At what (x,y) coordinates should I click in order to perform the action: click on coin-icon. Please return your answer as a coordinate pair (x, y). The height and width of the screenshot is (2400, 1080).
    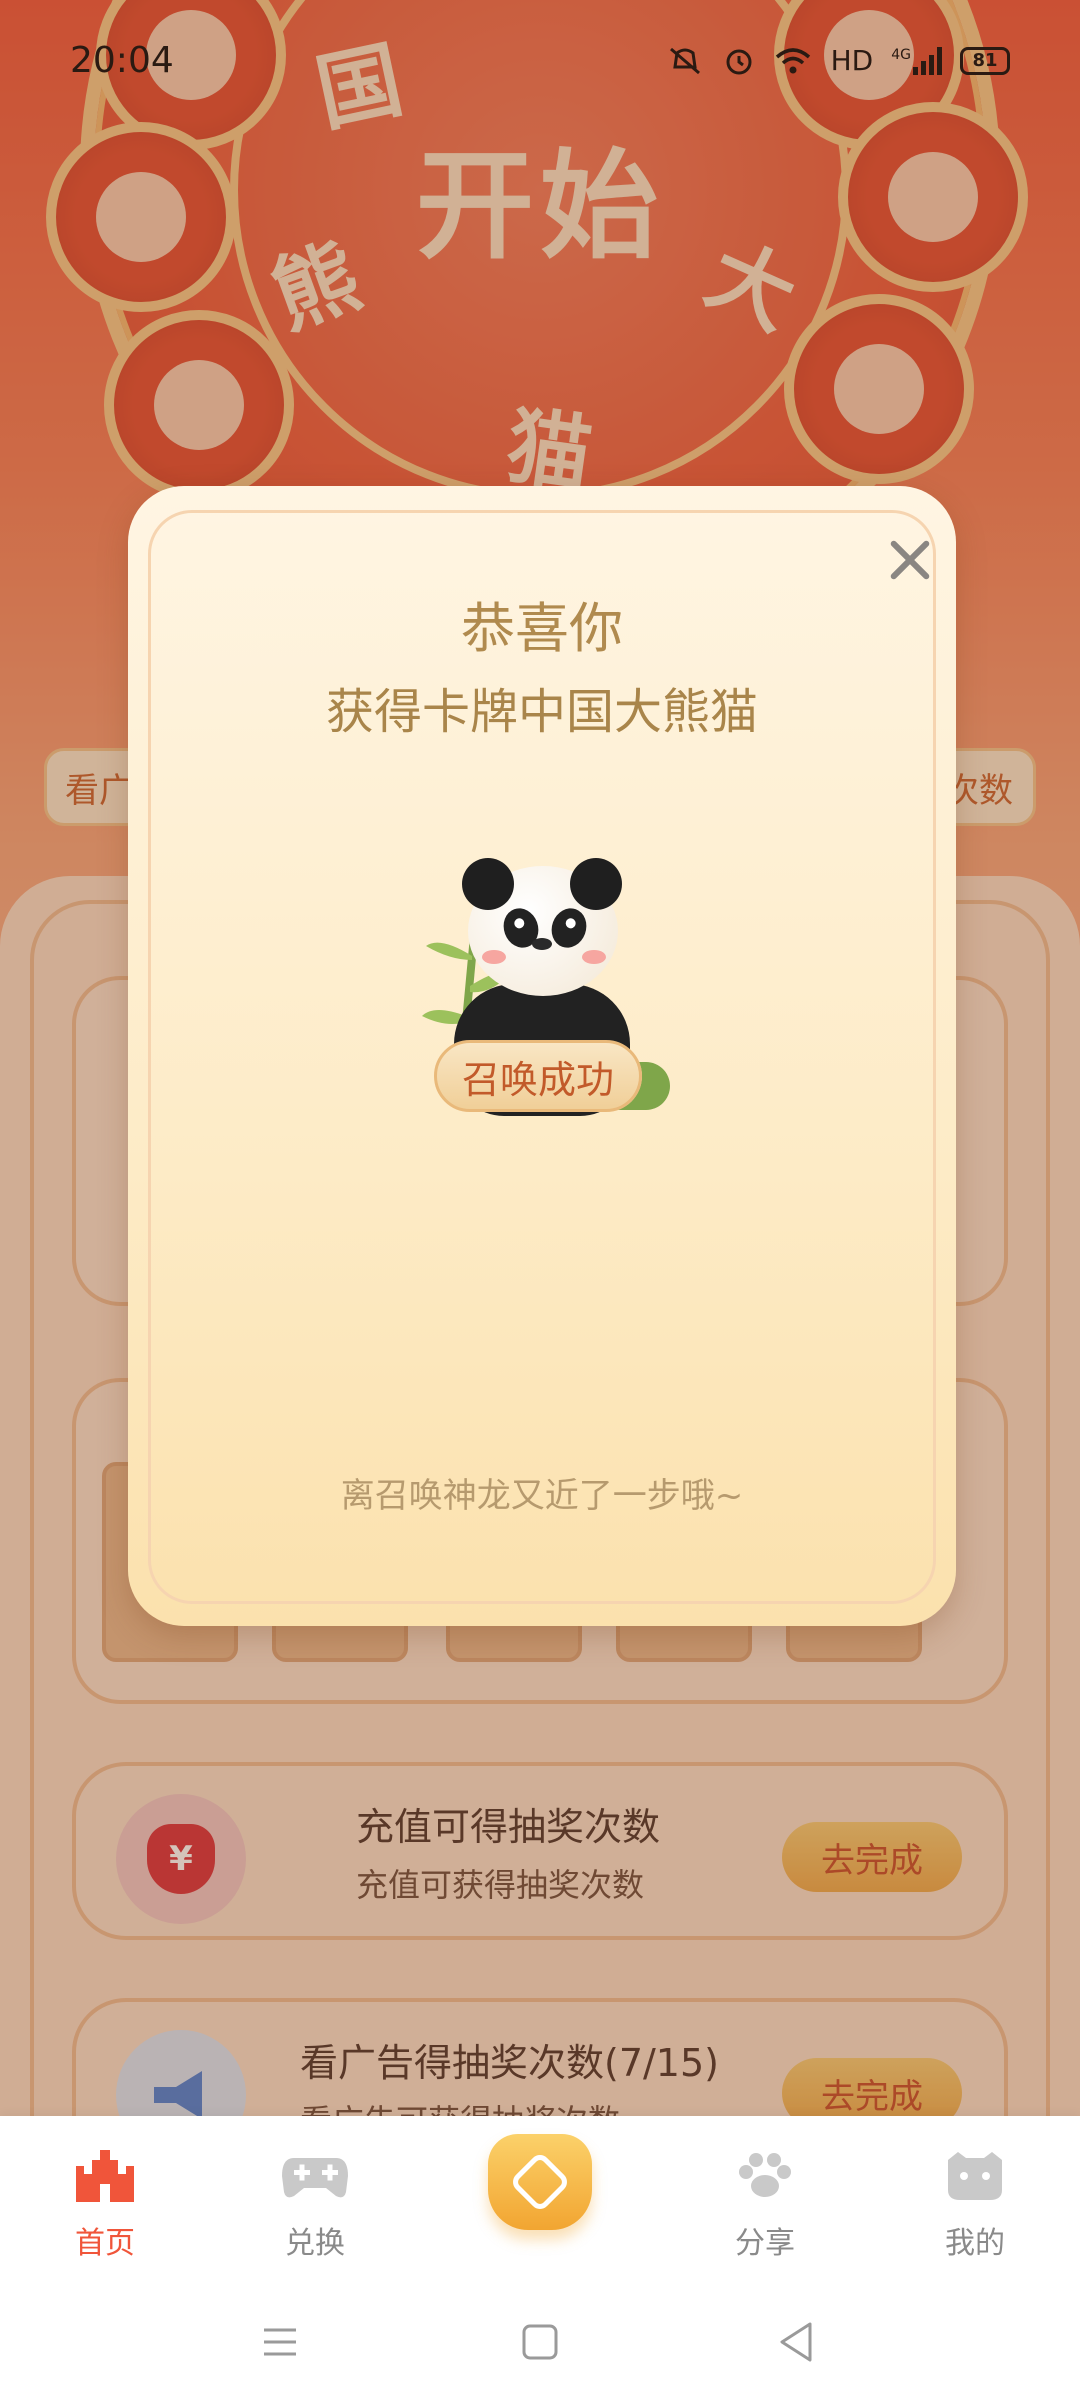
    Looking at the image, I should click on (540, 2182).